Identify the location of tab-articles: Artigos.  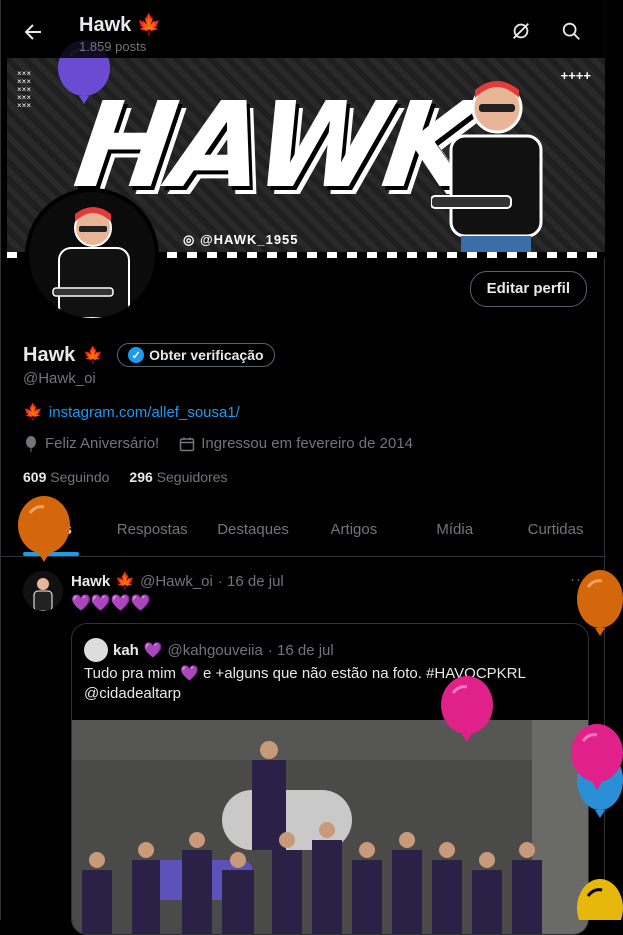
(353, 530).